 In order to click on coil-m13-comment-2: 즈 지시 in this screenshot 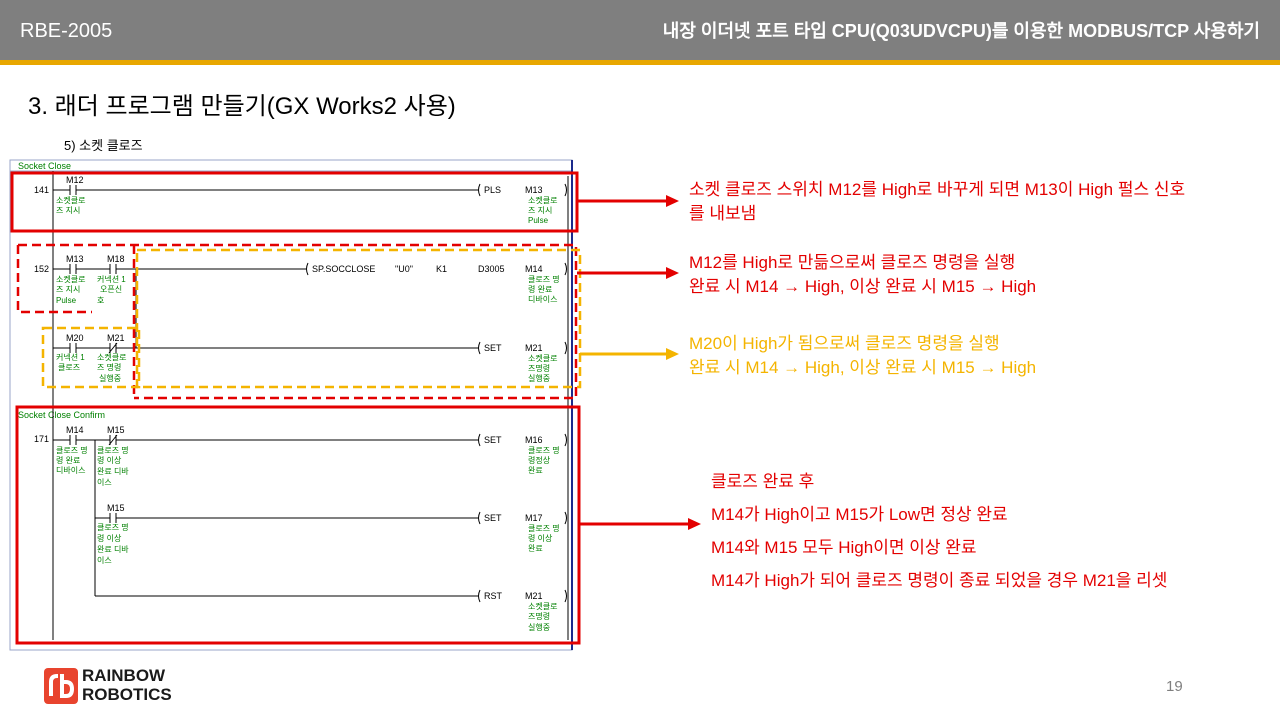, I will do `click(540, 210)`.